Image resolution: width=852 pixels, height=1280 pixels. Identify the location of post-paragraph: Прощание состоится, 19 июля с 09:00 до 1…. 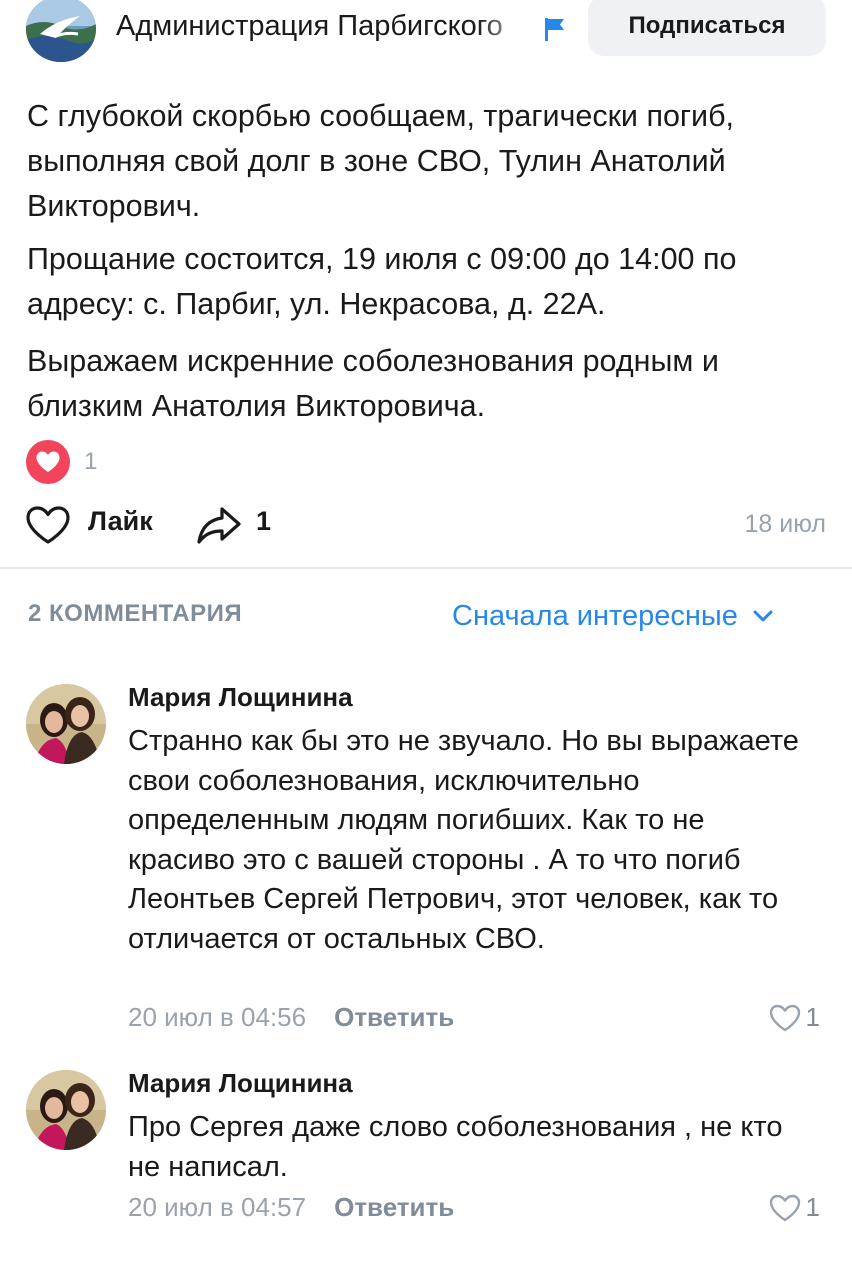
(382, 281).